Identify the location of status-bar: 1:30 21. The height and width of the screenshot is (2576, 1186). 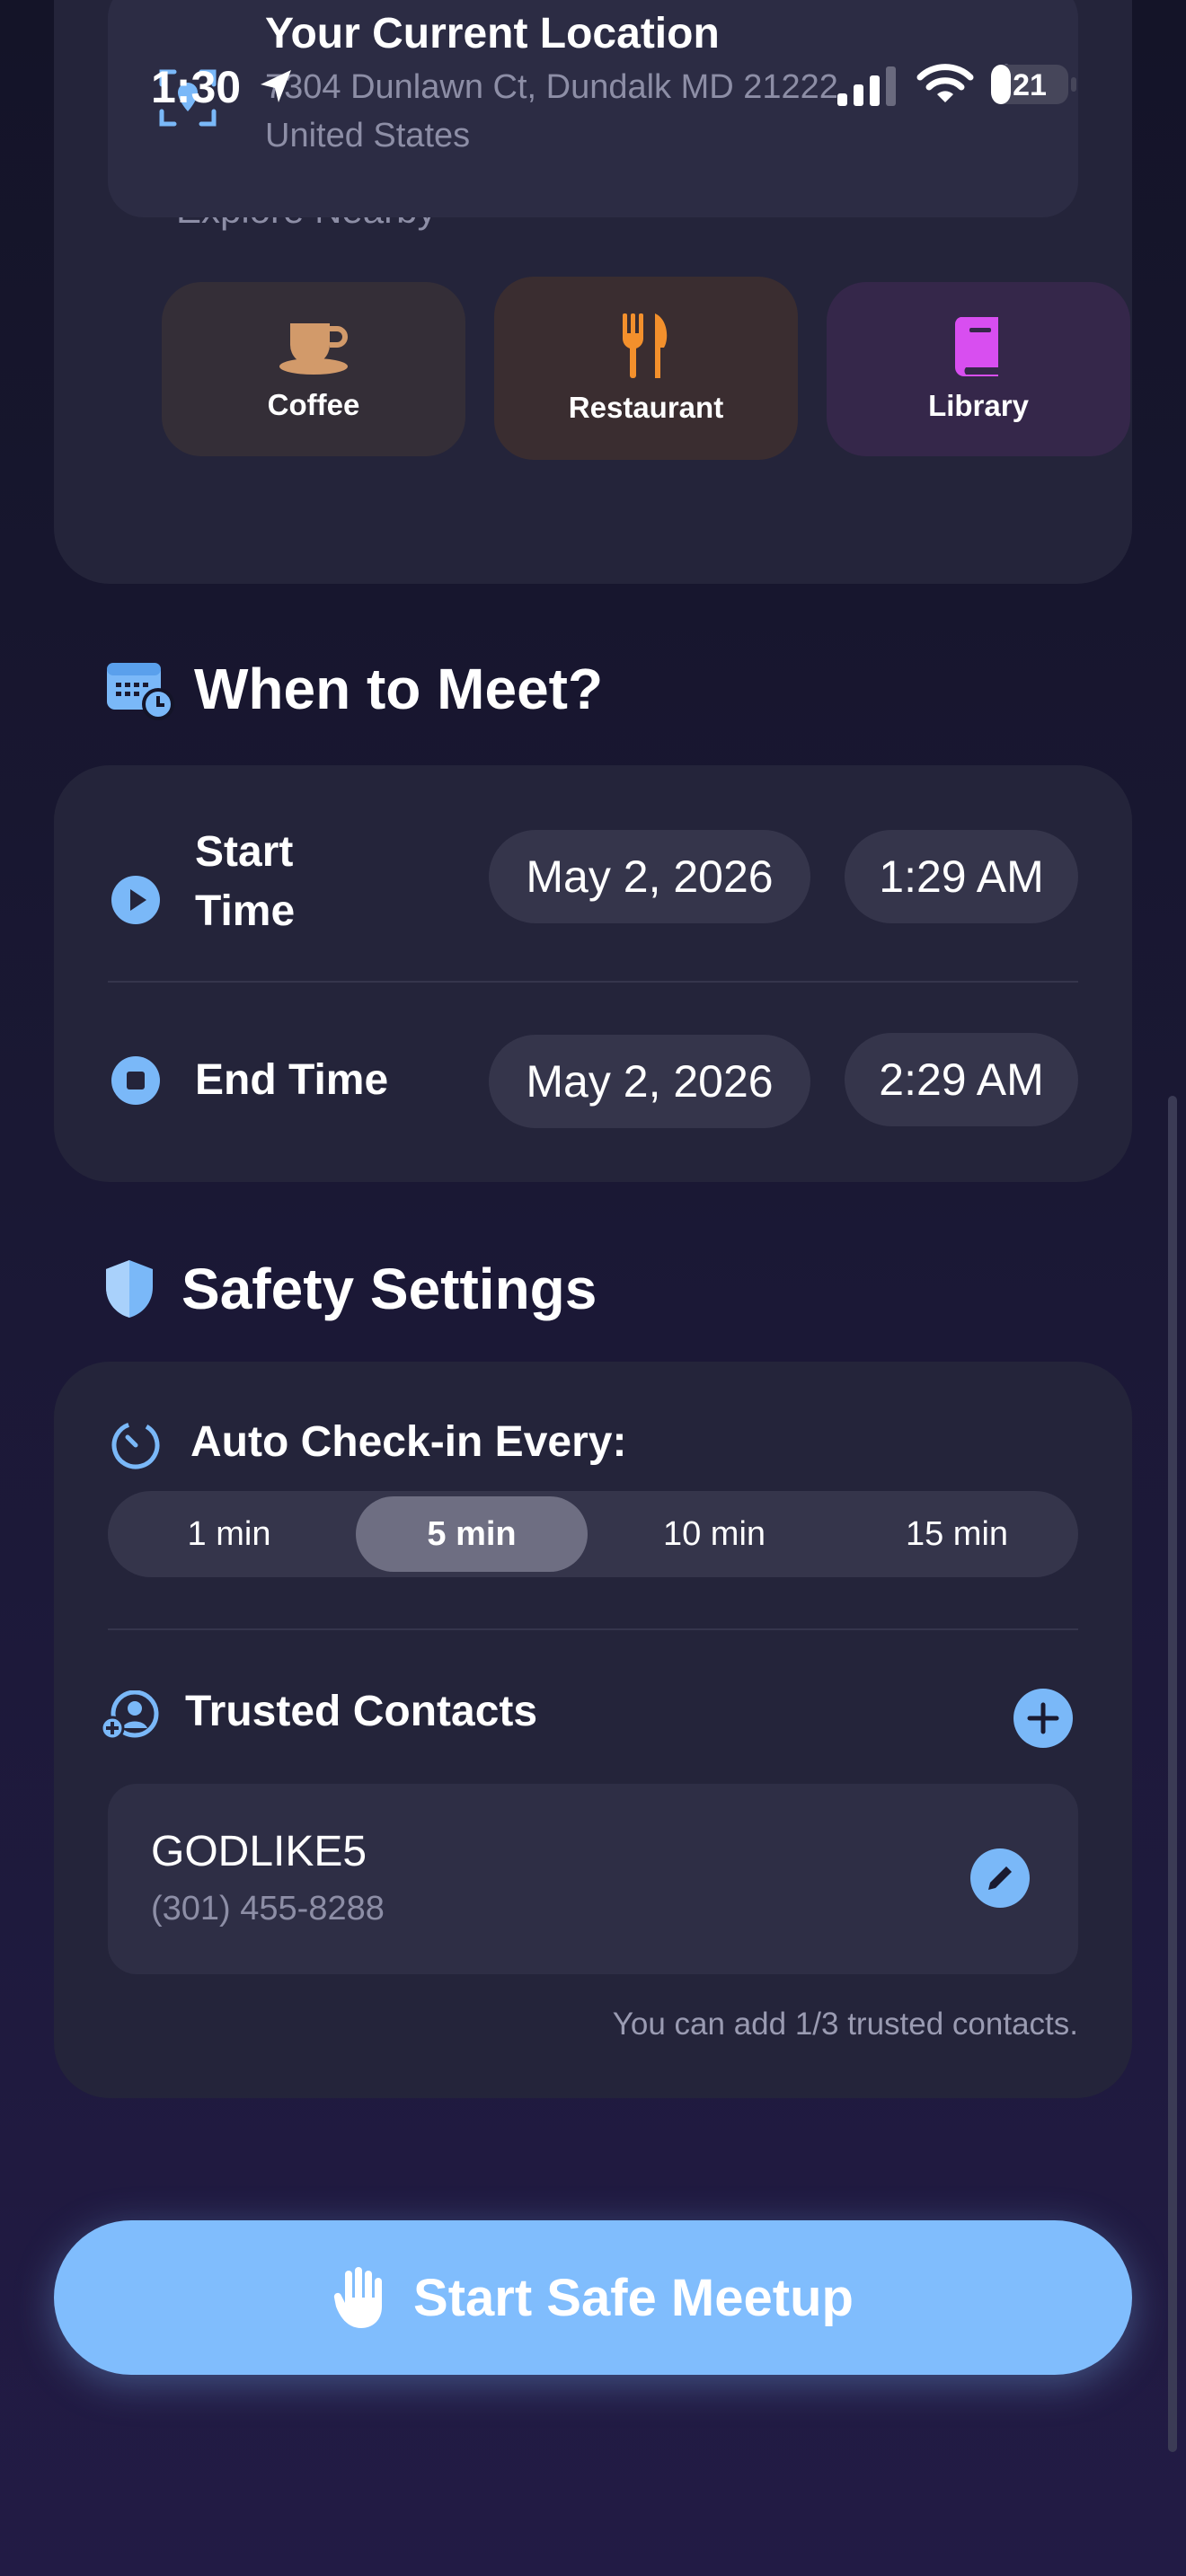
(593, 85).